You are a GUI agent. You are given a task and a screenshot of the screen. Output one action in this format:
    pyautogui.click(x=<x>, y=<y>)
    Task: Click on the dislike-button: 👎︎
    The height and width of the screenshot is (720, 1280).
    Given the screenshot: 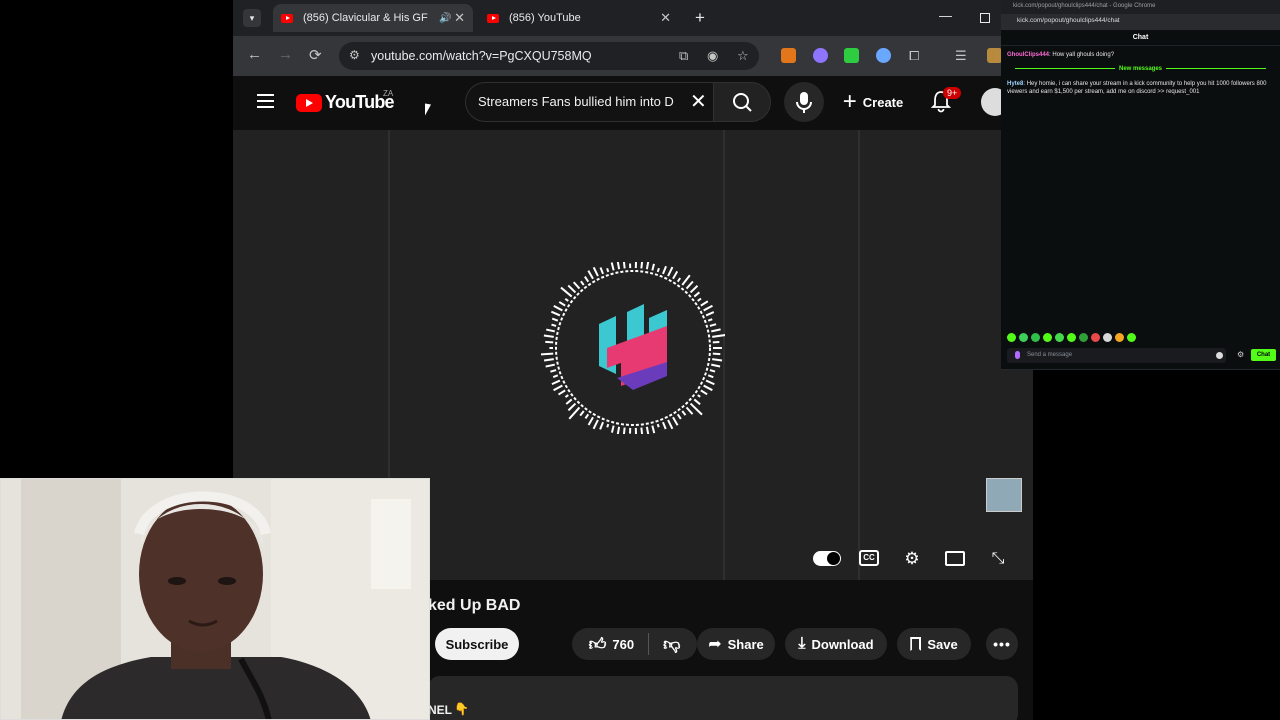 What is the action you would take?
    pyautogui.click(x=671, y=644)
    